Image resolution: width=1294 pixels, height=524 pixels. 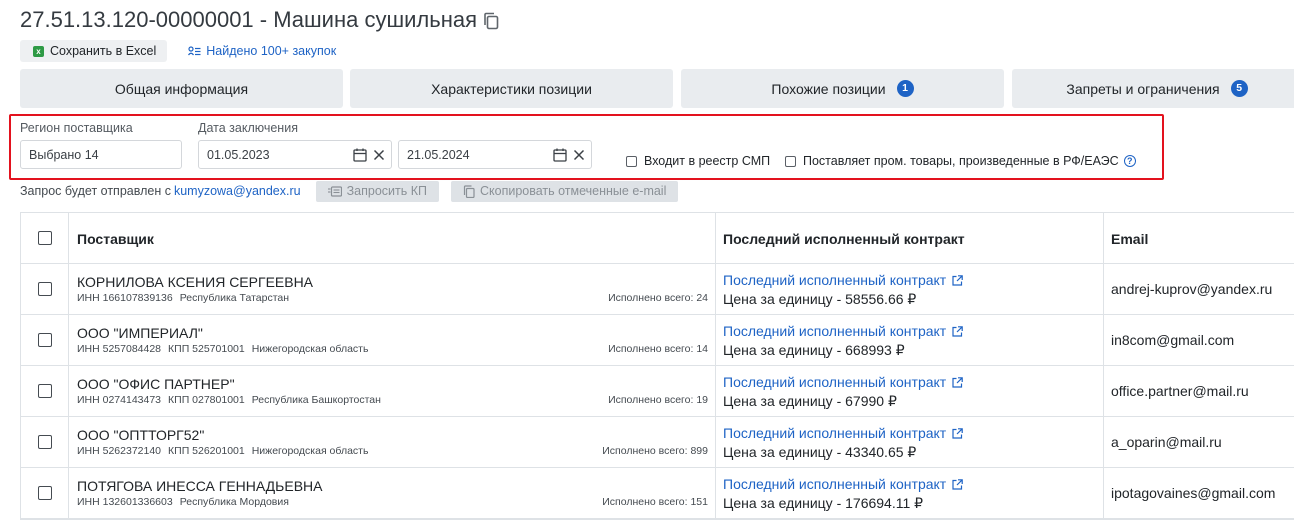 What do you see at coordinates (658, 349) in the screenshot?
I see `contracts-done: Исполнено всего: 14` at bounding box center [658, 349].